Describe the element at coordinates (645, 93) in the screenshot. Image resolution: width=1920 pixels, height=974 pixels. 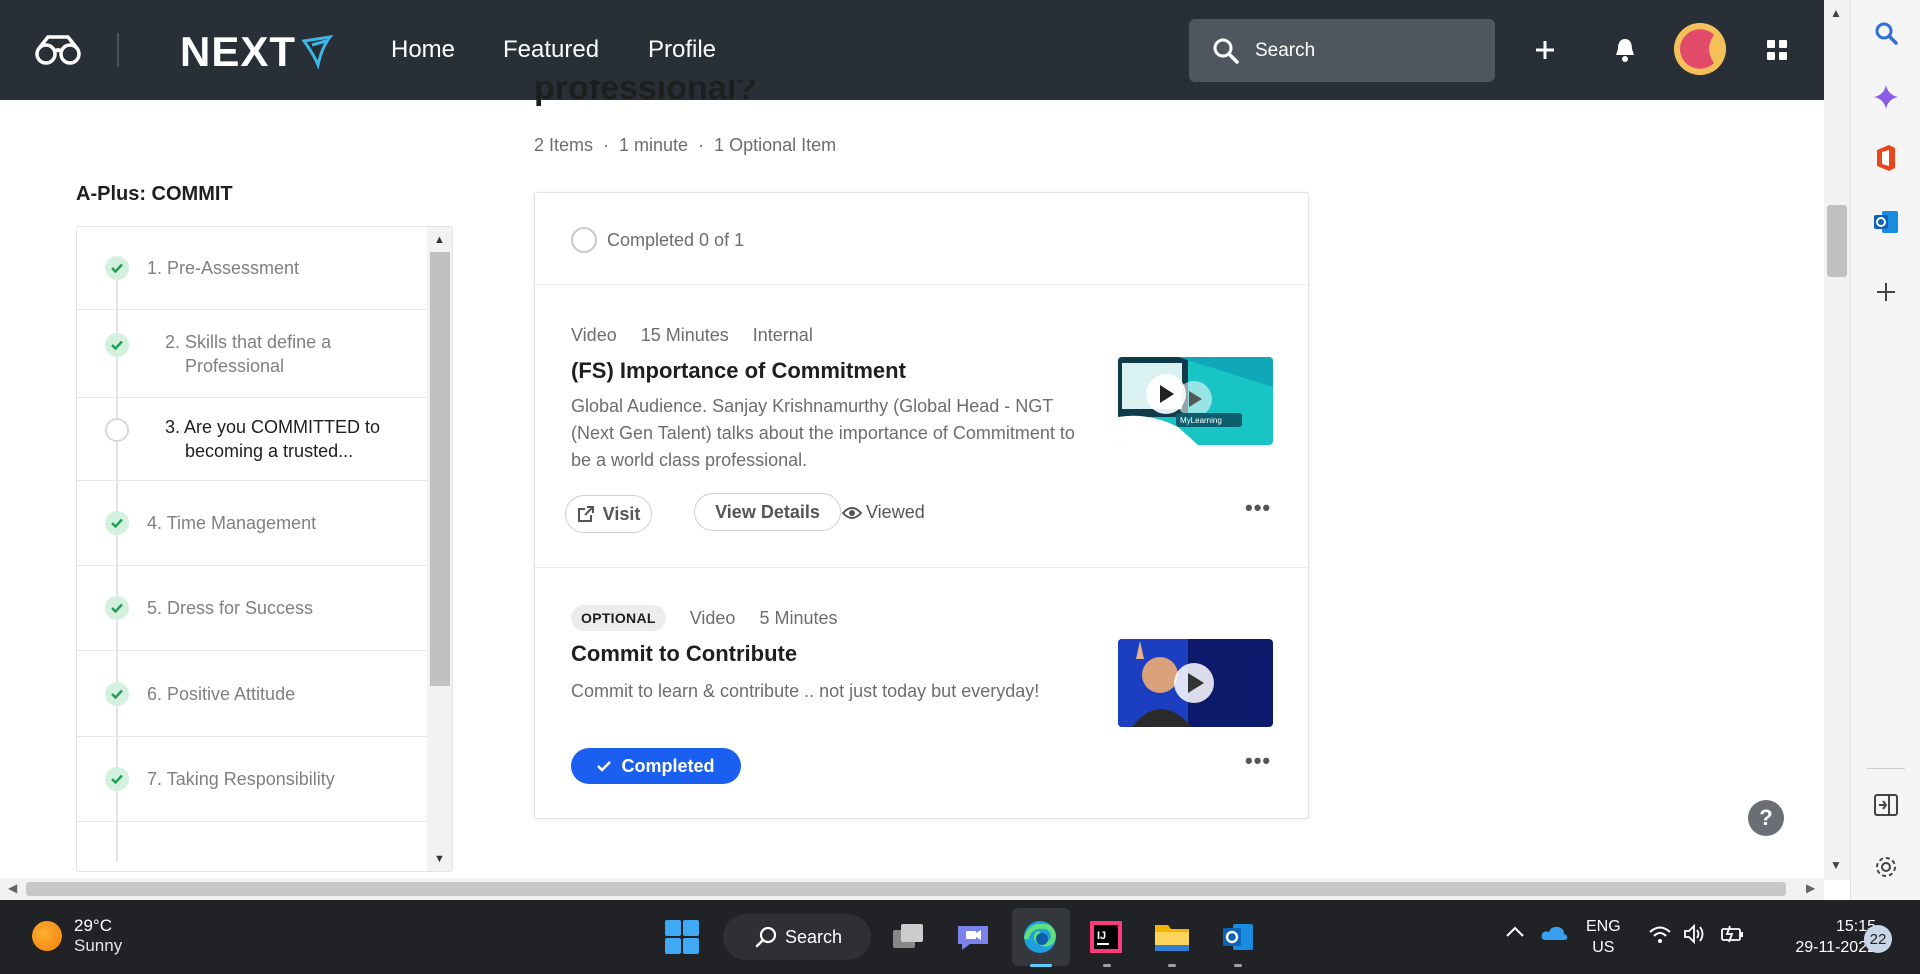
I see `page-title: professional?` at that location.